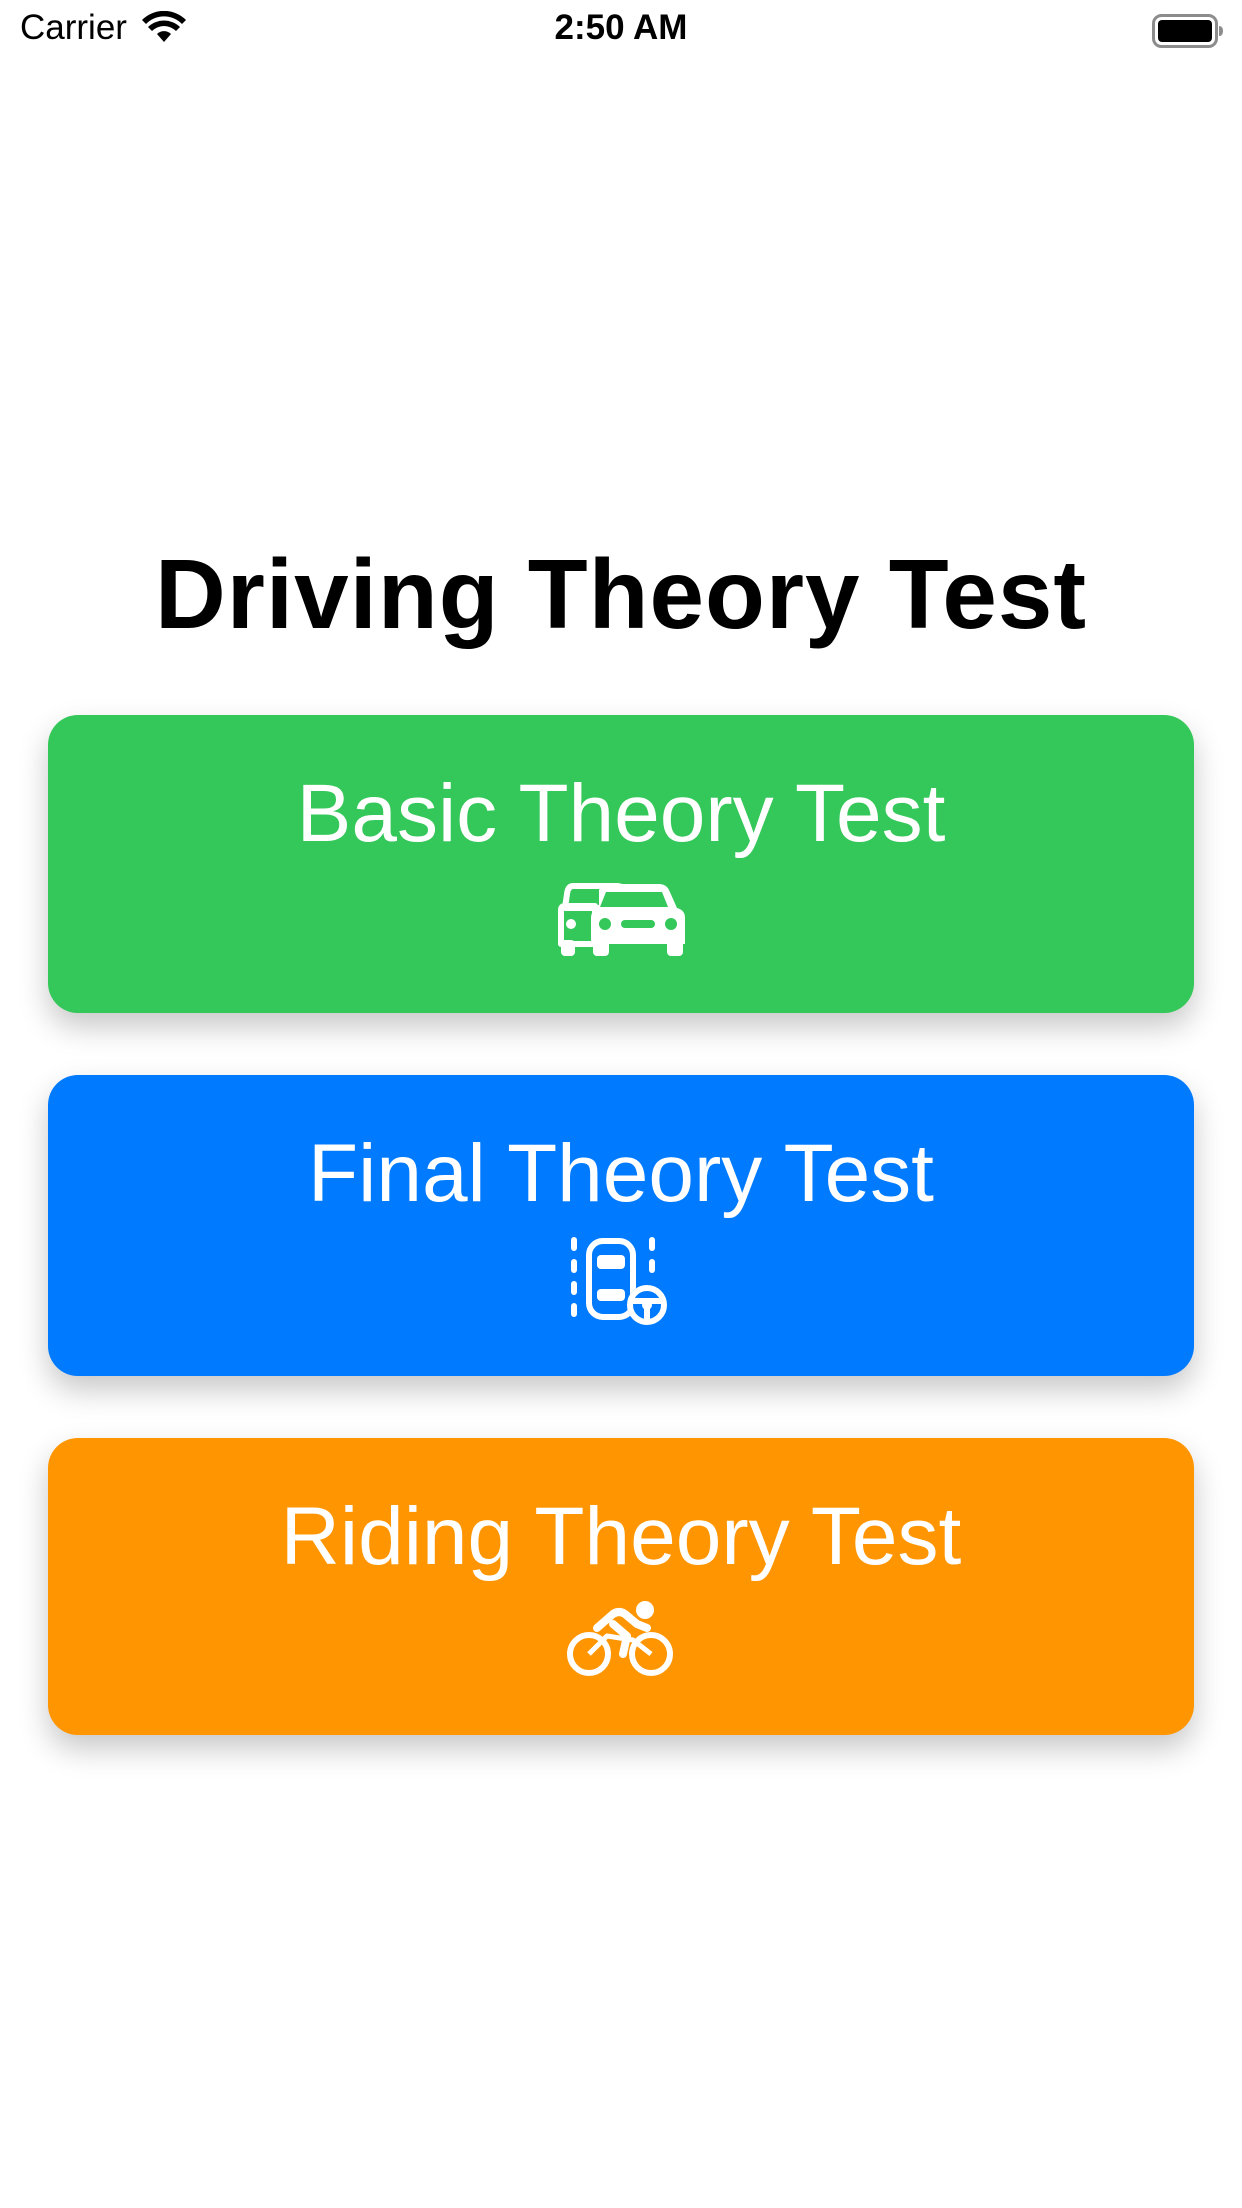  I want to click on final-theory-test-label: Final Theory Test, so click(621, 1173).